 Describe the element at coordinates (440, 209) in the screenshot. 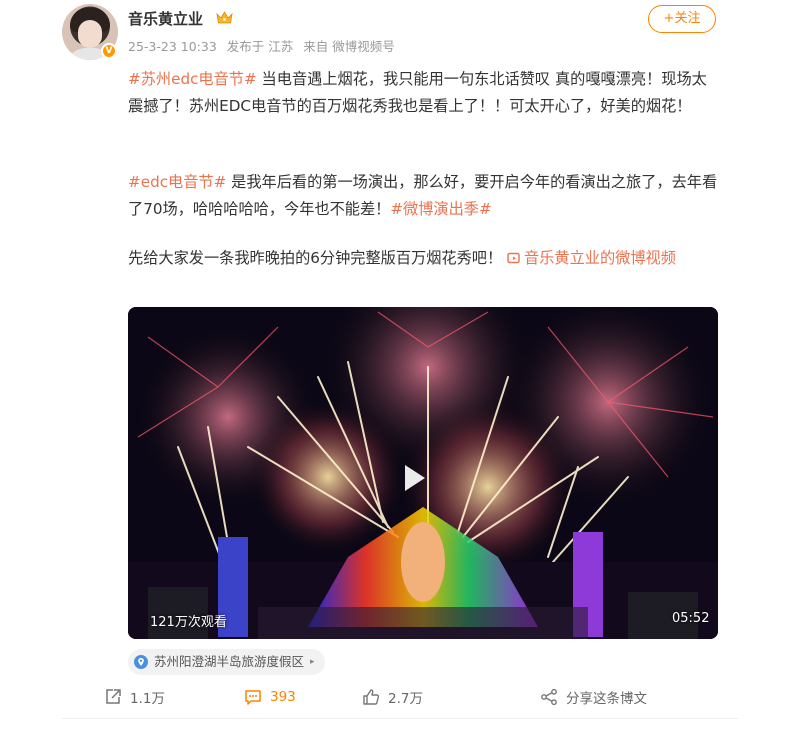

I see `topic-tag: #微博演出季#` at that location.